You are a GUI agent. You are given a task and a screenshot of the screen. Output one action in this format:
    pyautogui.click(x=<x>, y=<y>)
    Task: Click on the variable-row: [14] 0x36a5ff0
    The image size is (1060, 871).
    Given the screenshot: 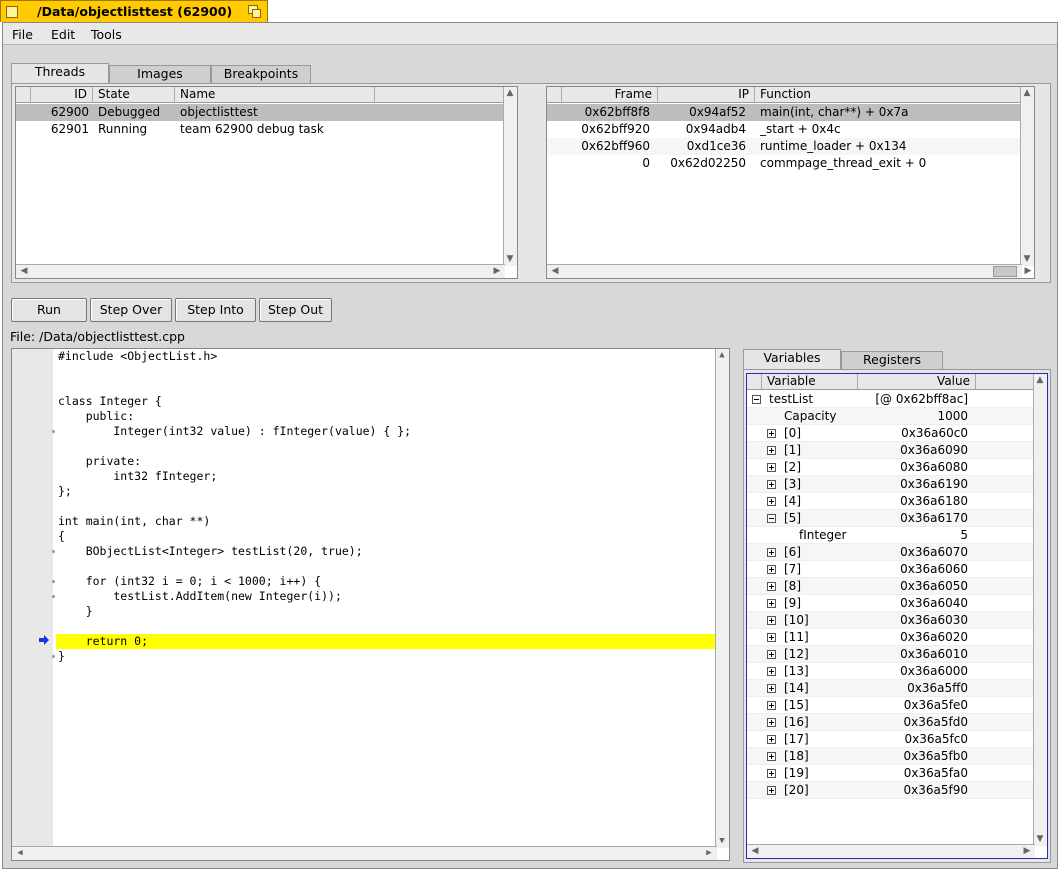 What is the action you would take?
    pyautogui.click(x=897, y=688)
    